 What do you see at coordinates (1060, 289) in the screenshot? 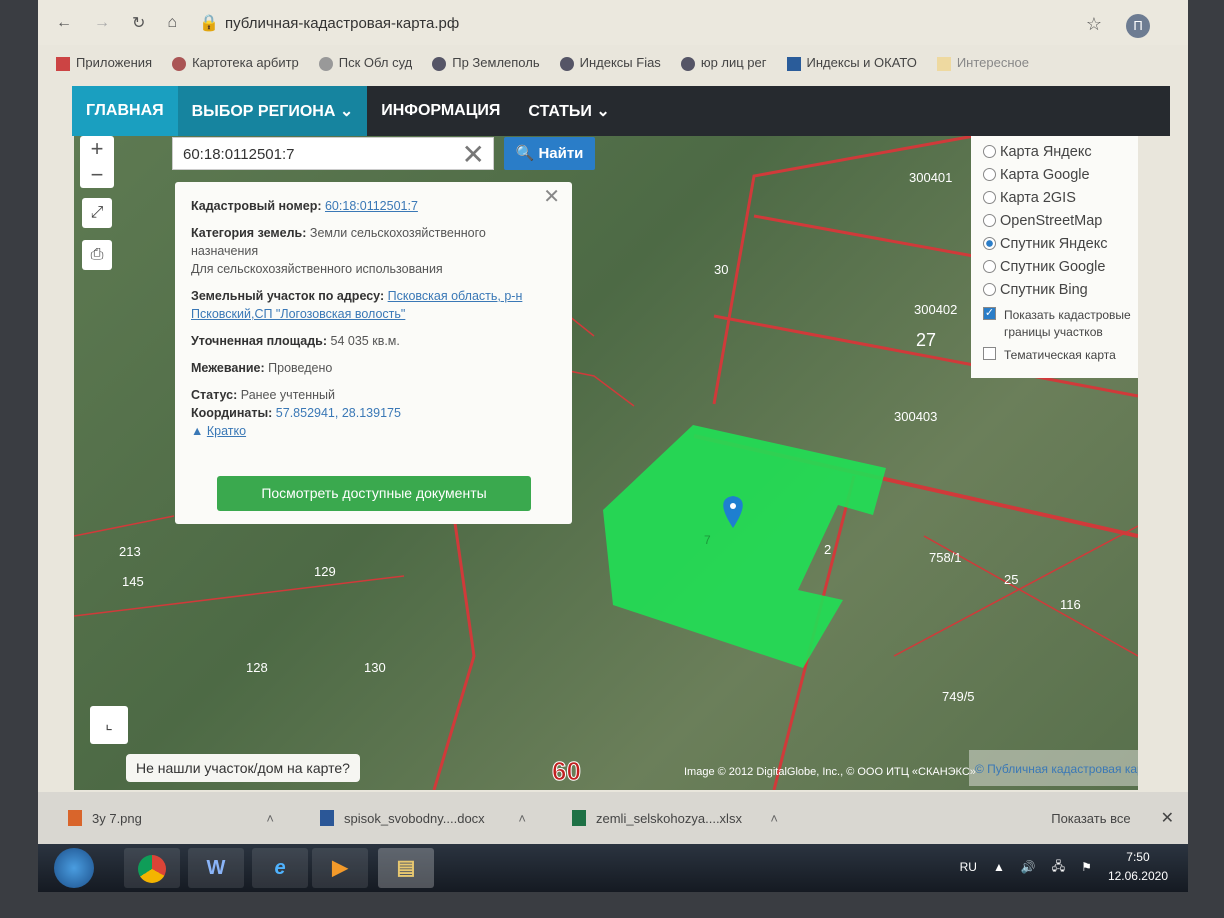
I see `layer-option: Спутник Bing` at bounding box center [1060, 289].